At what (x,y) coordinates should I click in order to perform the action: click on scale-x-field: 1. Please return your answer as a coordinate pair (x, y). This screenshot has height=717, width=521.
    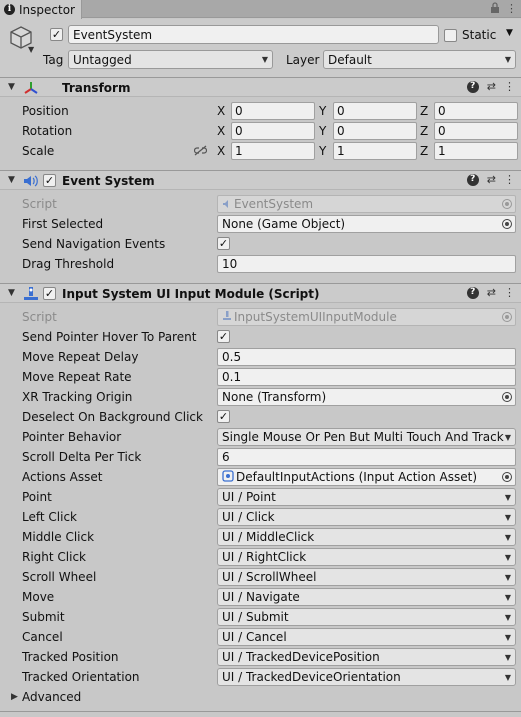
    Looking at the image, I should click on (273, 151).